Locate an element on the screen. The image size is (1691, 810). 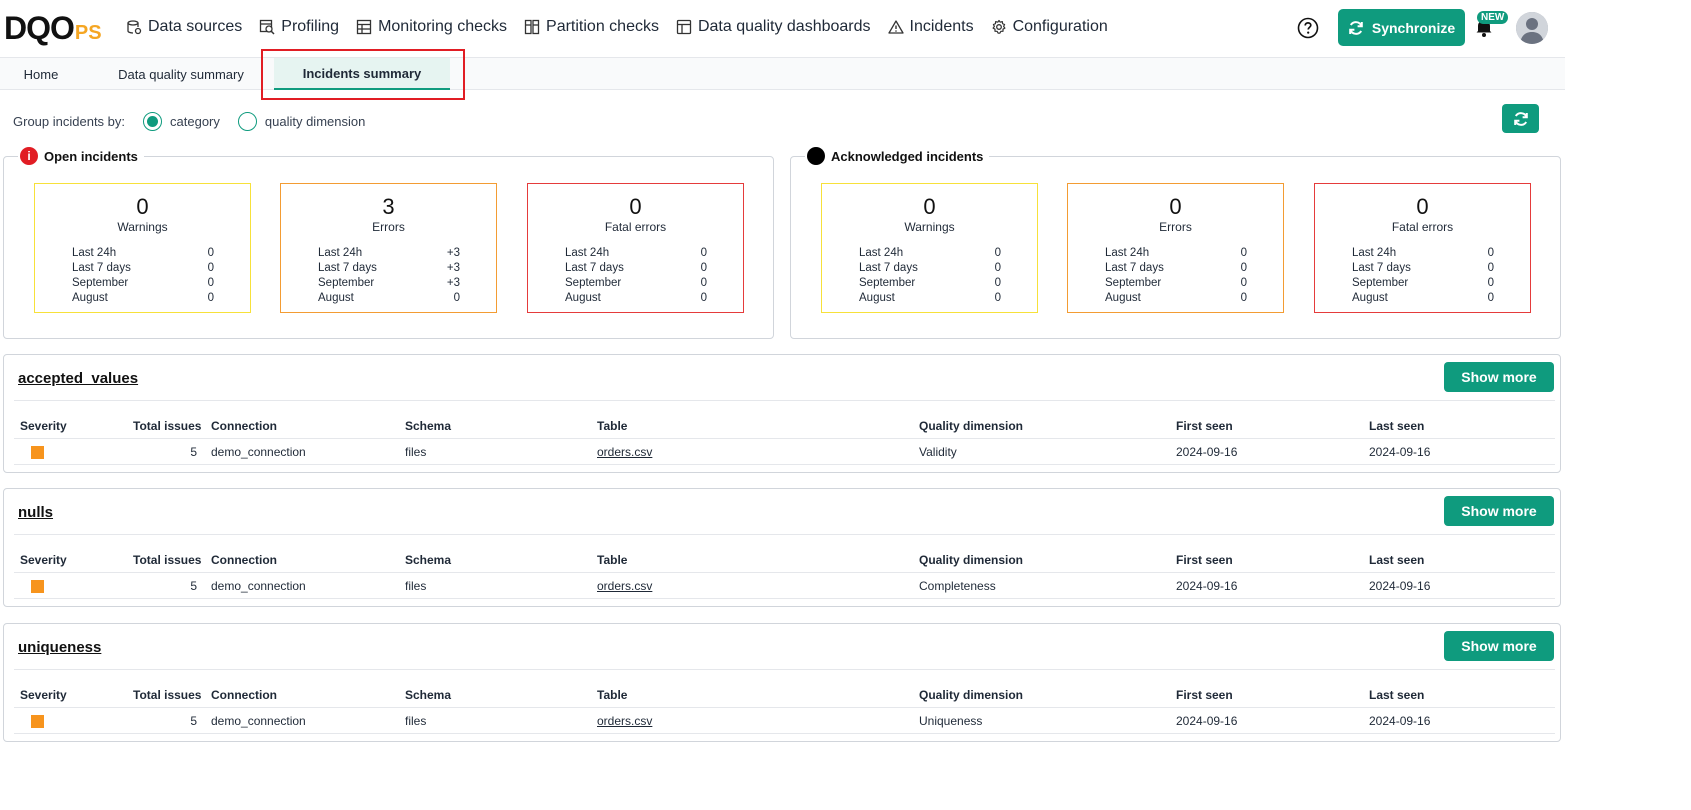
profiling-icon is located at coordinates (267, 27).